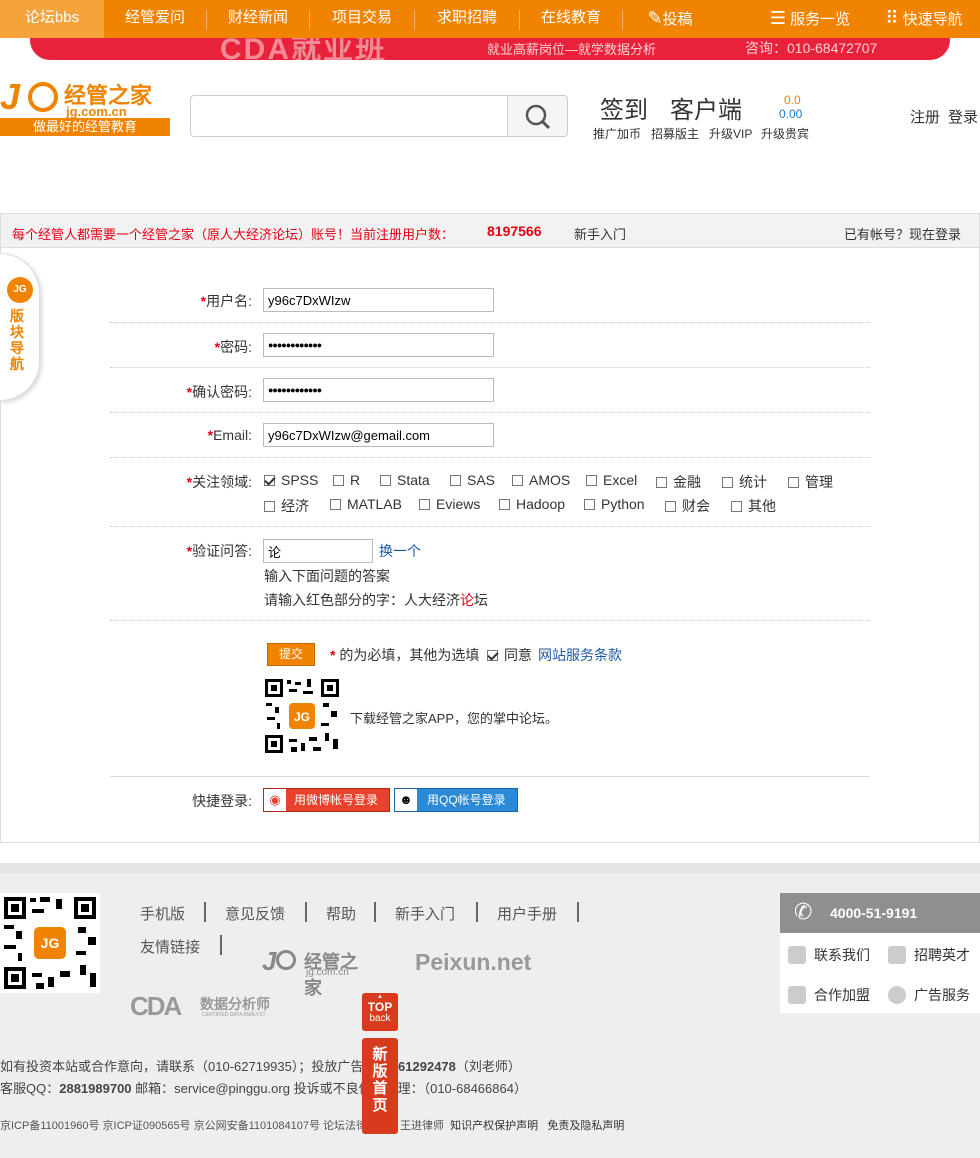 The width and height of the screenshot is (980, 1158). Describe the element at coordinates (897, 995) in the screenshot. I see `lightbulb-icon` at that location.